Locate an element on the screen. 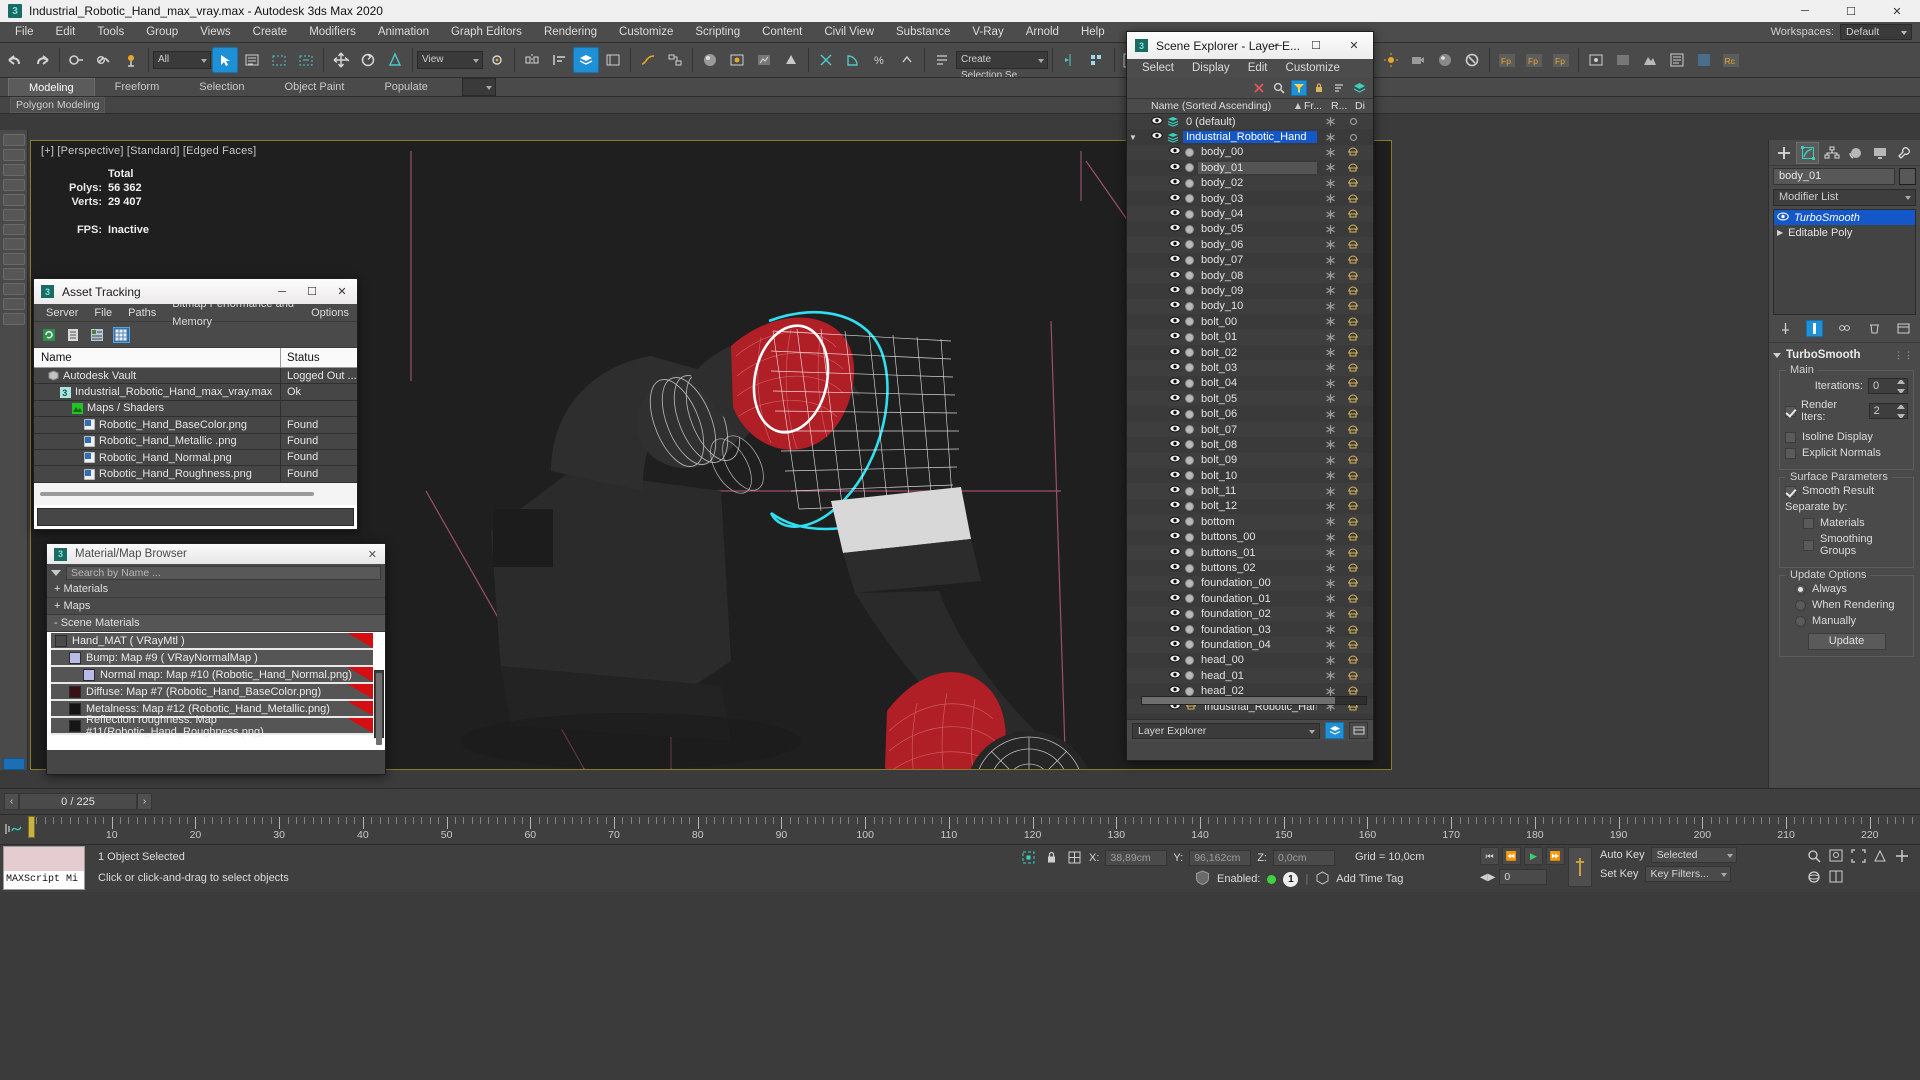  scene-converter-icon is located at coordinates (1704, 60).